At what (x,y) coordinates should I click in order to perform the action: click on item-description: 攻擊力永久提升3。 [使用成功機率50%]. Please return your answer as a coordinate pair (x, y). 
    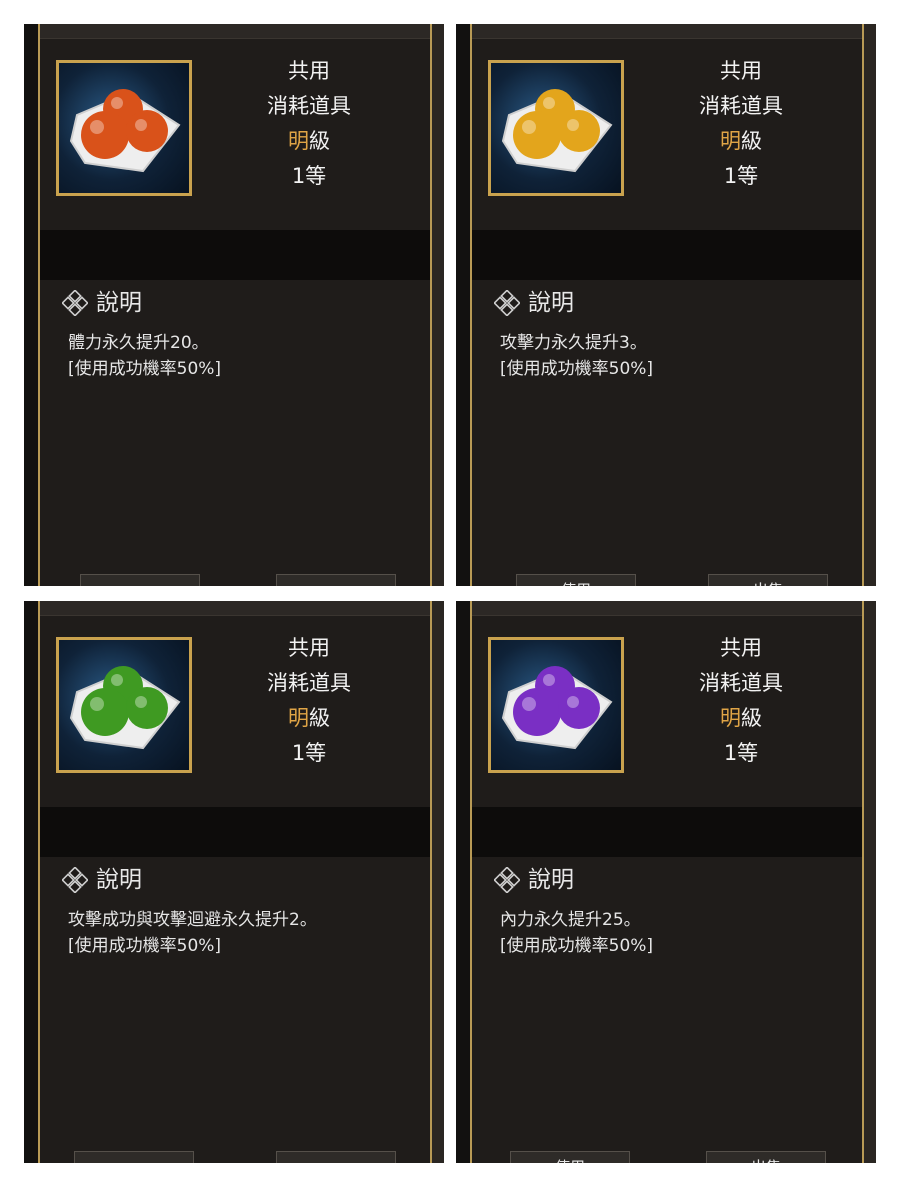
    Looking at the image, I should click on (577, 356).